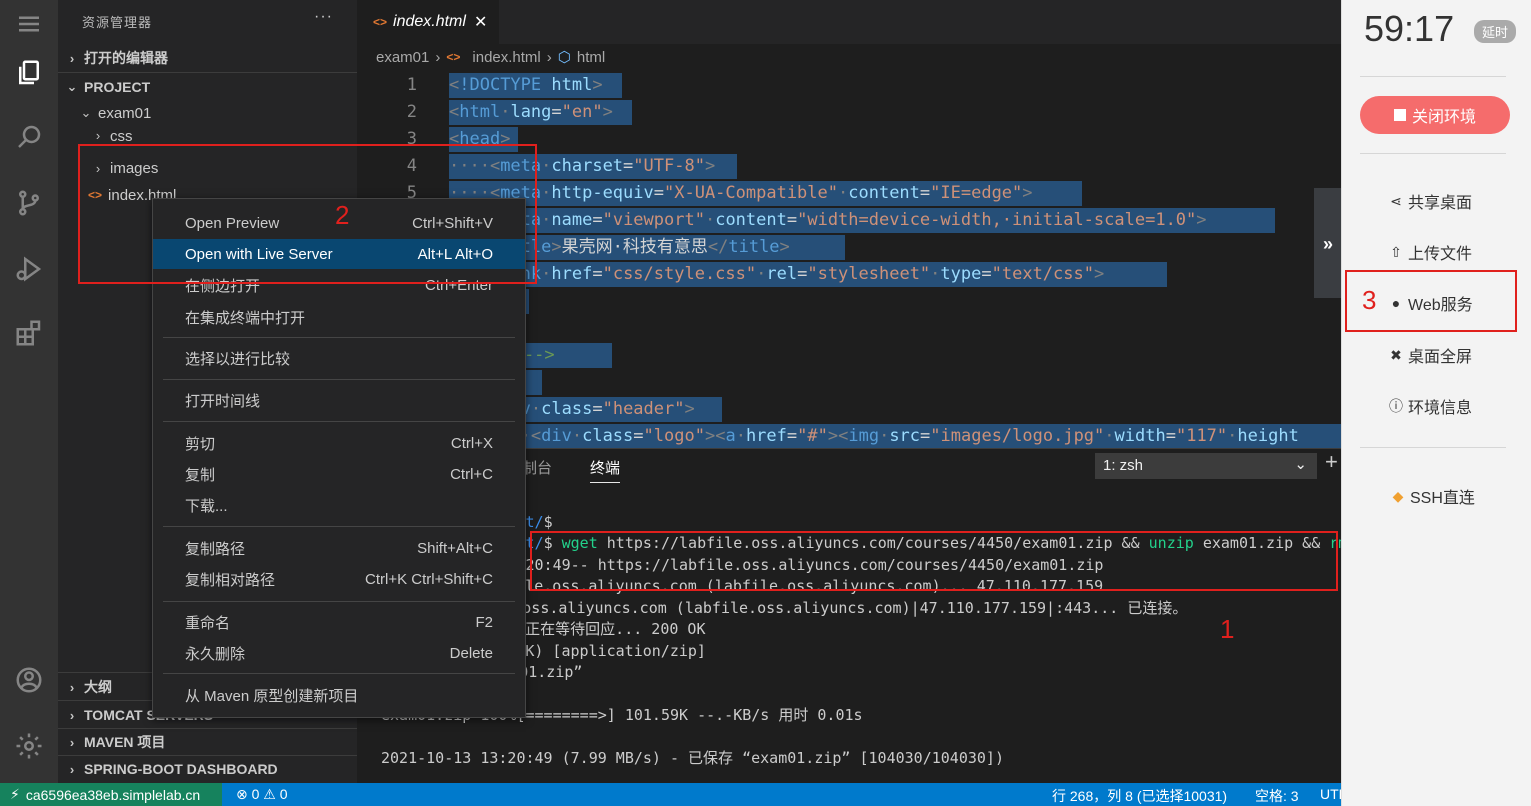 The width and height of the screenshot is (1531, 806). I want to click on menu-item-label: 在集成终端中打开, so click(245, 318).